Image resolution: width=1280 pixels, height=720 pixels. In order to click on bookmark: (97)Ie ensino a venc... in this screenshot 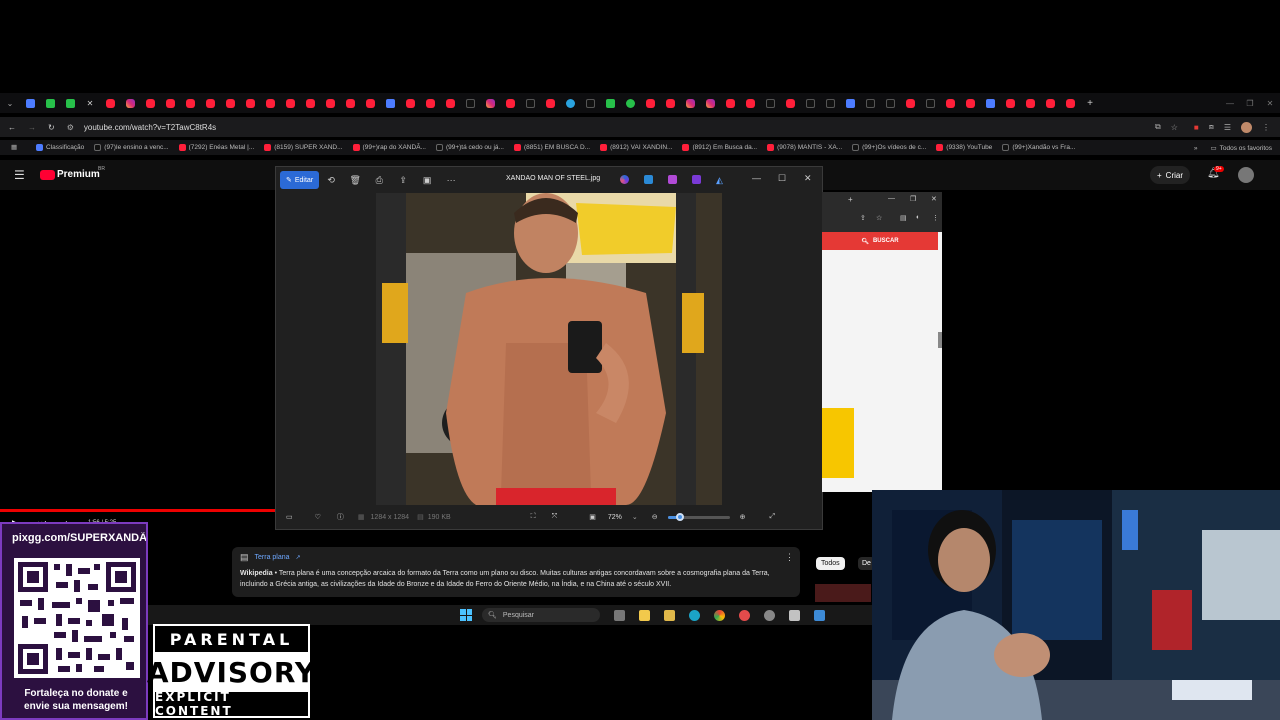, I will do `click(131, 147)`.